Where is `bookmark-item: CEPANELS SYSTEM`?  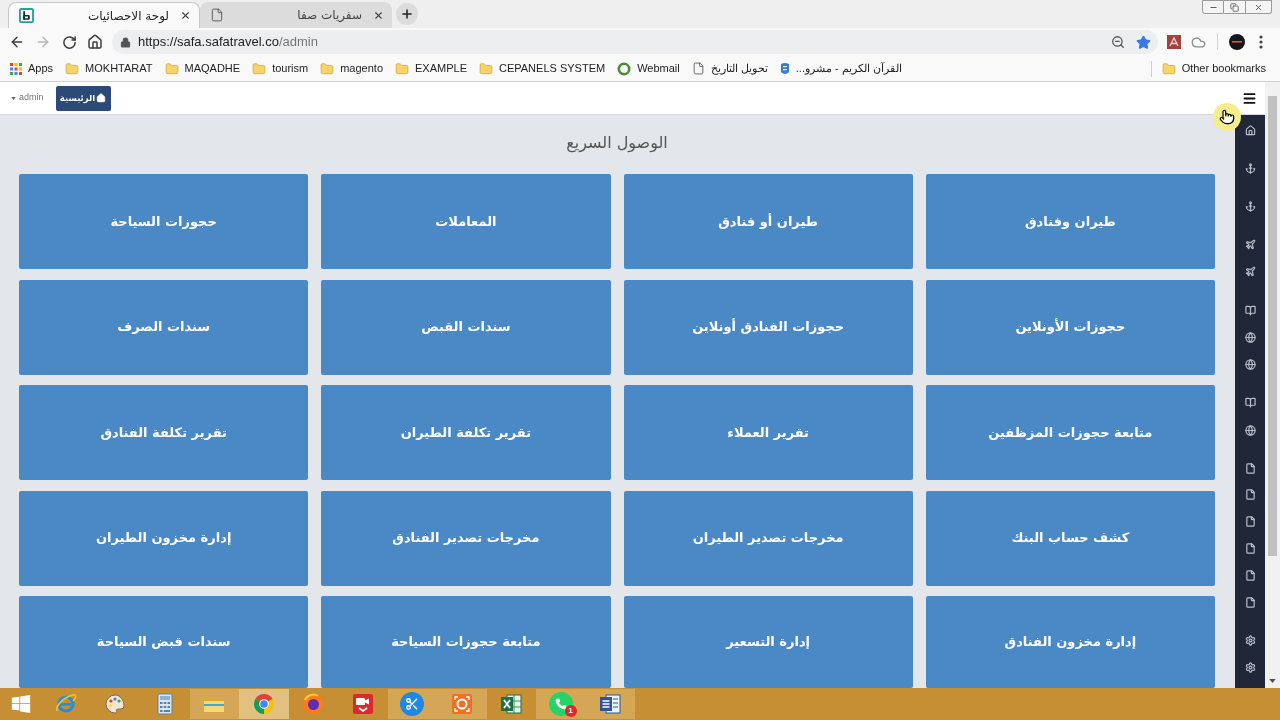 bookmark-item: CEPANELS SYSTEM is located at coordinates (542, 68).